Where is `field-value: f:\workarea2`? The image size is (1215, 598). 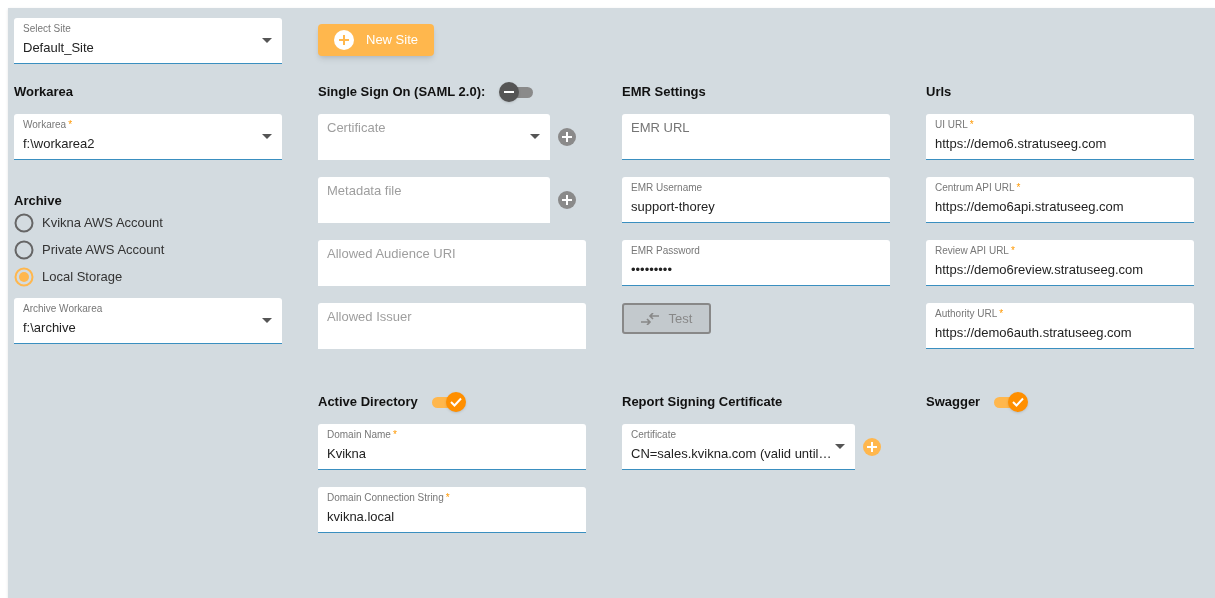 field-value: f:\workarea2 is located at coordinates (59, 144).